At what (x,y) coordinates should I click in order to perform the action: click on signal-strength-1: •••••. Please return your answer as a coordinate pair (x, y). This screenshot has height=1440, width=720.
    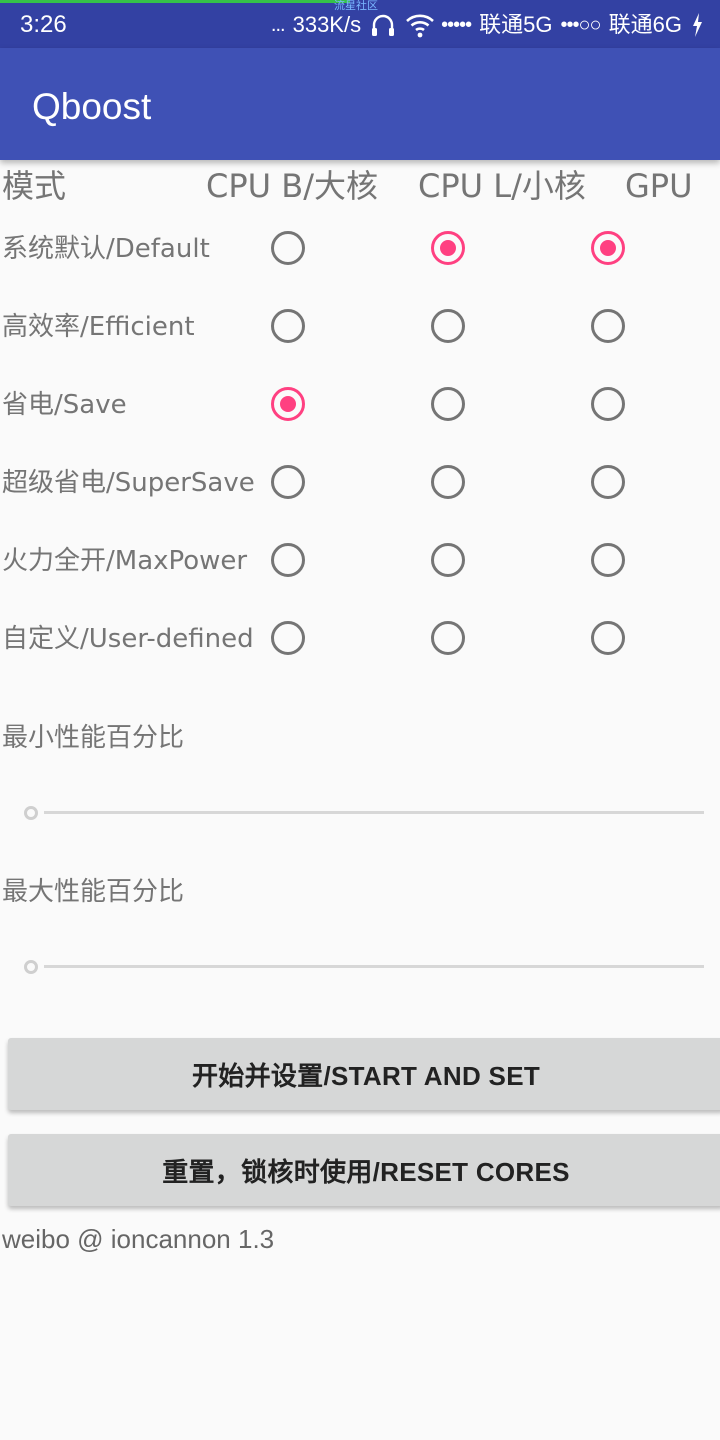
    Looking at the image, I should click on (456, 25).